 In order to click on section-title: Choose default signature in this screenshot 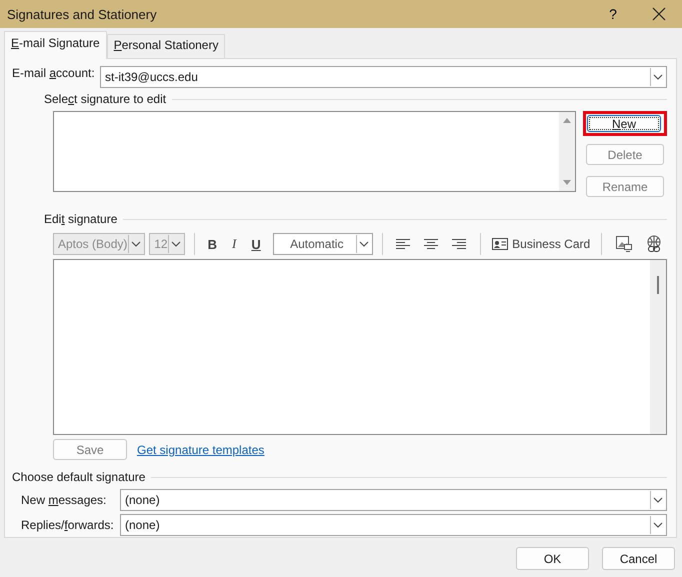, I will do `click(79, 477)`.